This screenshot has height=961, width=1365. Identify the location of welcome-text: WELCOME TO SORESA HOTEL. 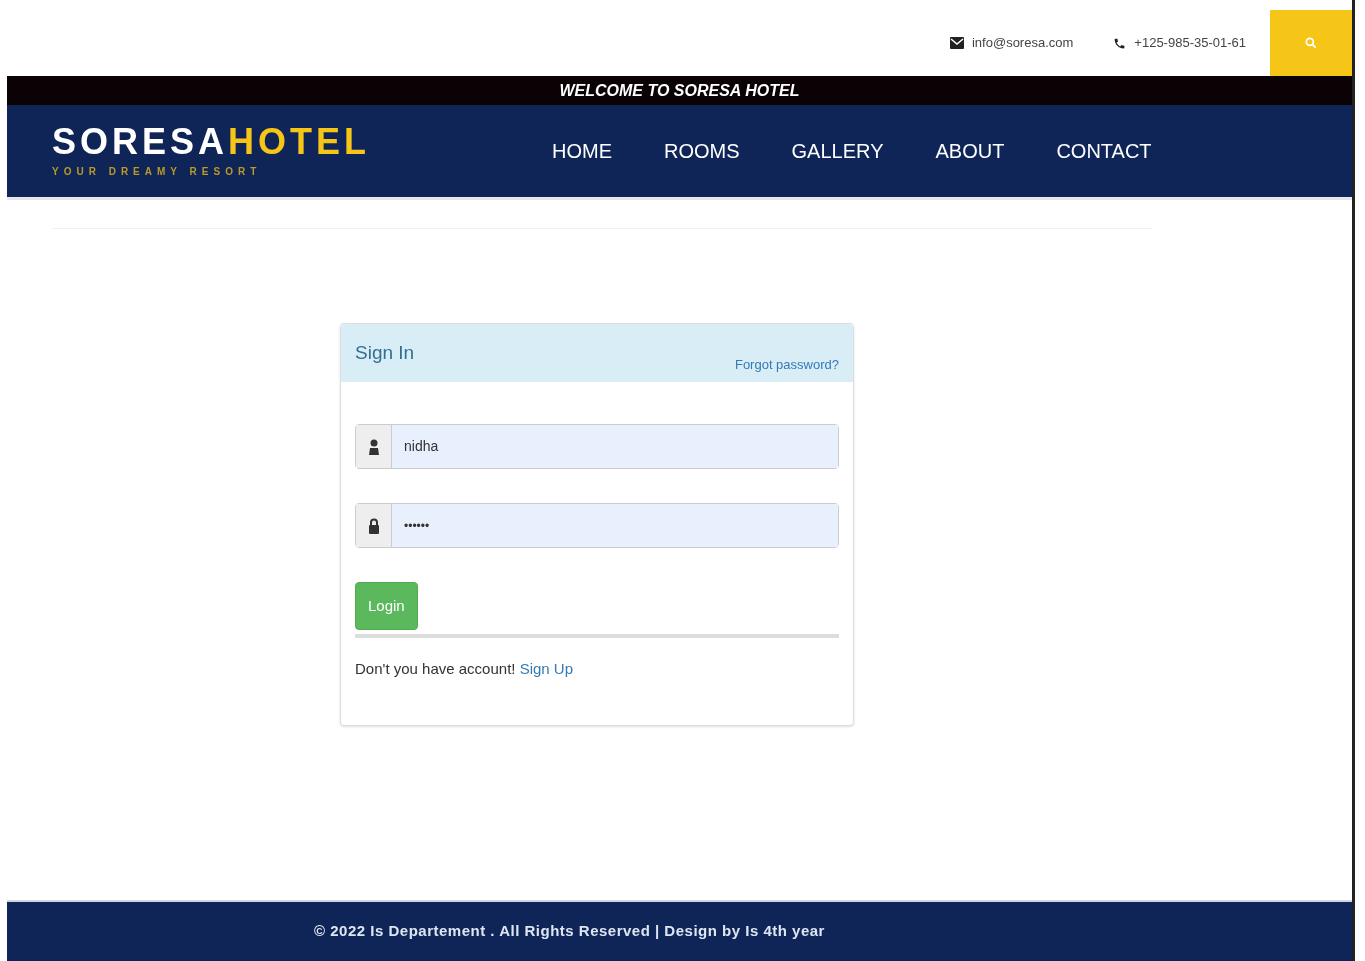
(679, 90).